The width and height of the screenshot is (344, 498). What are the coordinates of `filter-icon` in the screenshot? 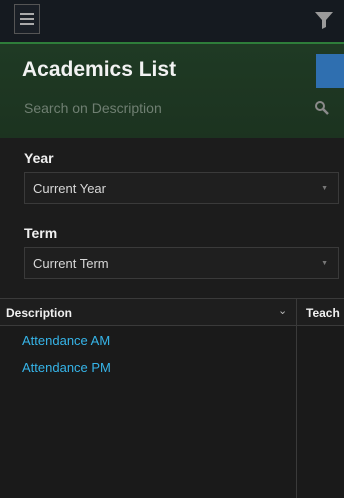 It's located at (324, 20).